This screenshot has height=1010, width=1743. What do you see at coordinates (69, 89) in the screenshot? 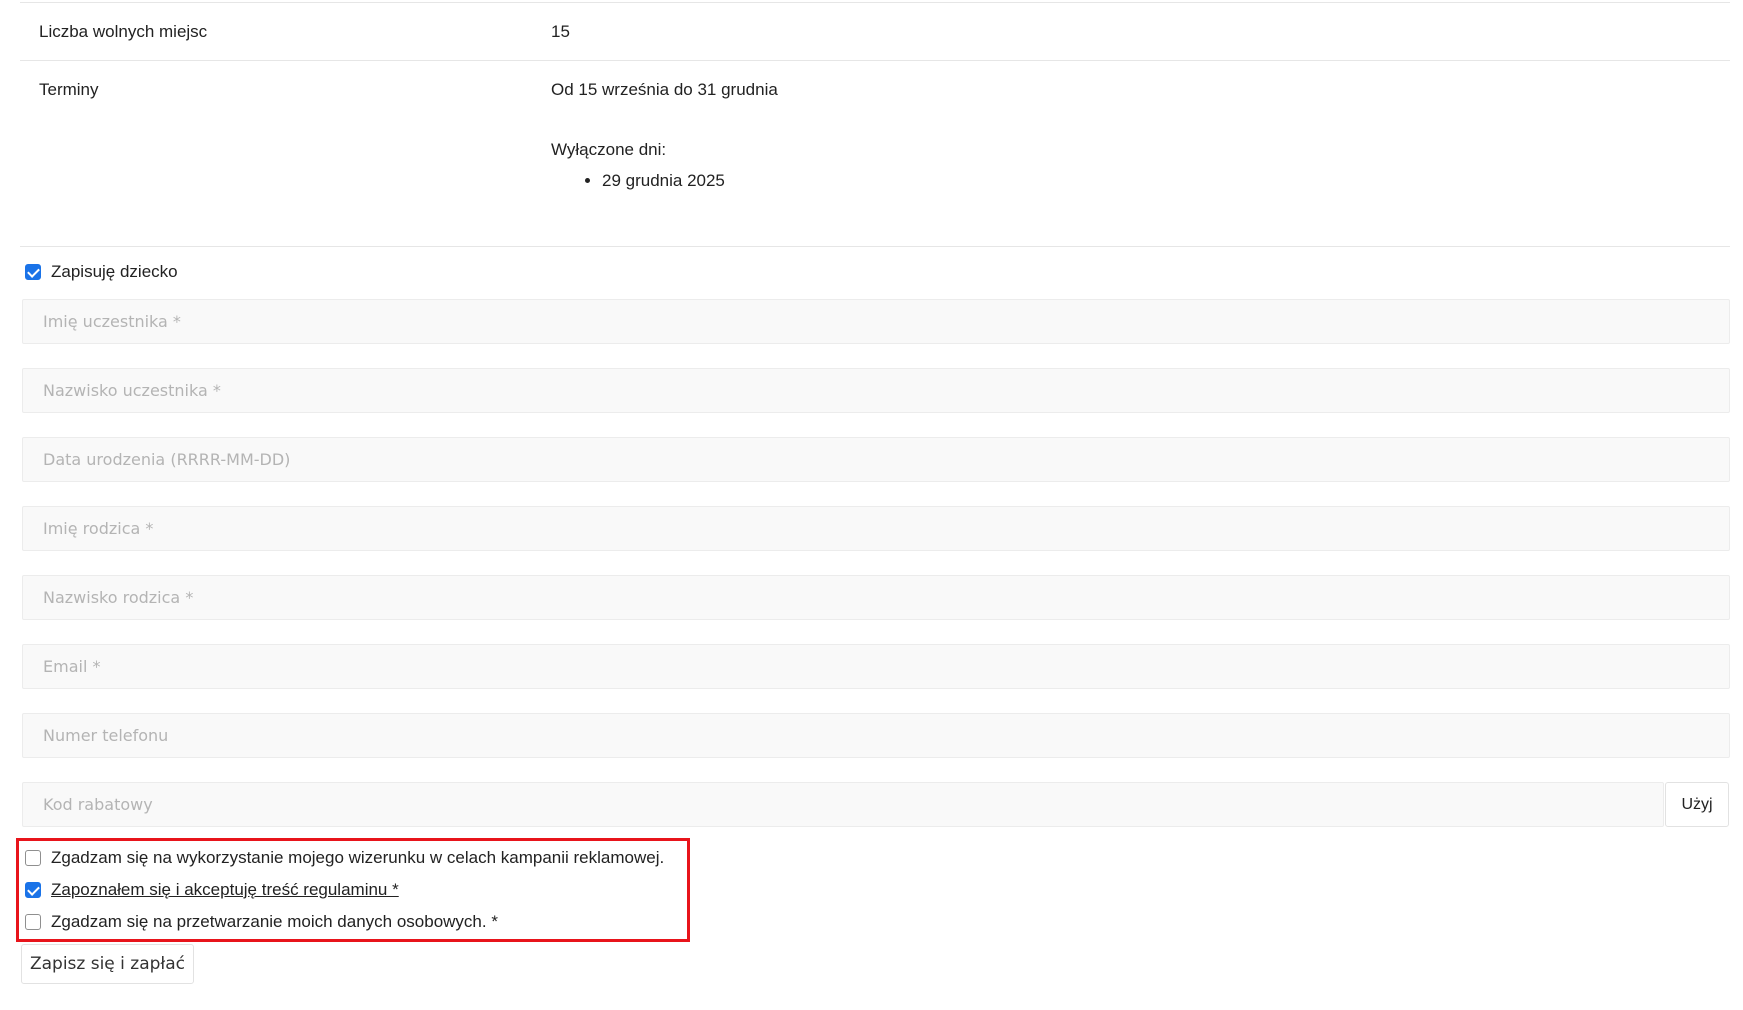
I see `dates-label: Terminy` at bounding box center [69, 89].